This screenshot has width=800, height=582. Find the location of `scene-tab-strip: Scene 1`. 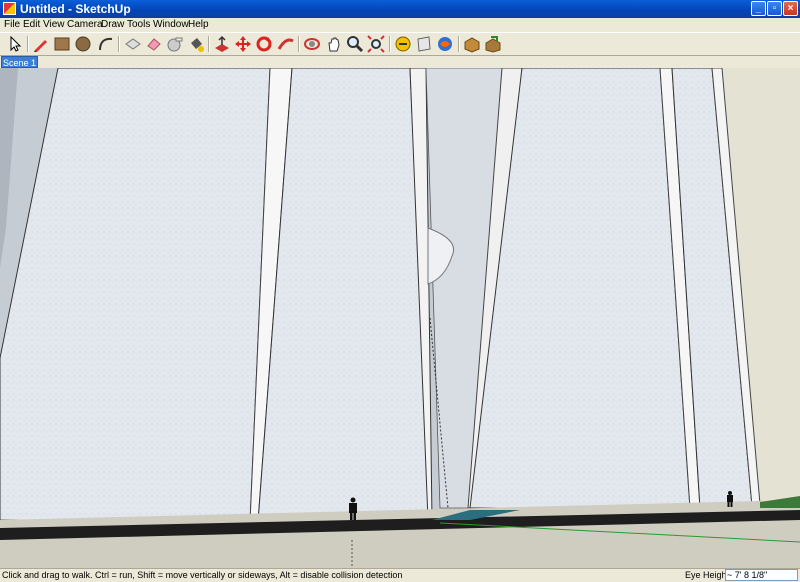

scene-tab-strip: Scene 1 is located at coordinates (400, 62).